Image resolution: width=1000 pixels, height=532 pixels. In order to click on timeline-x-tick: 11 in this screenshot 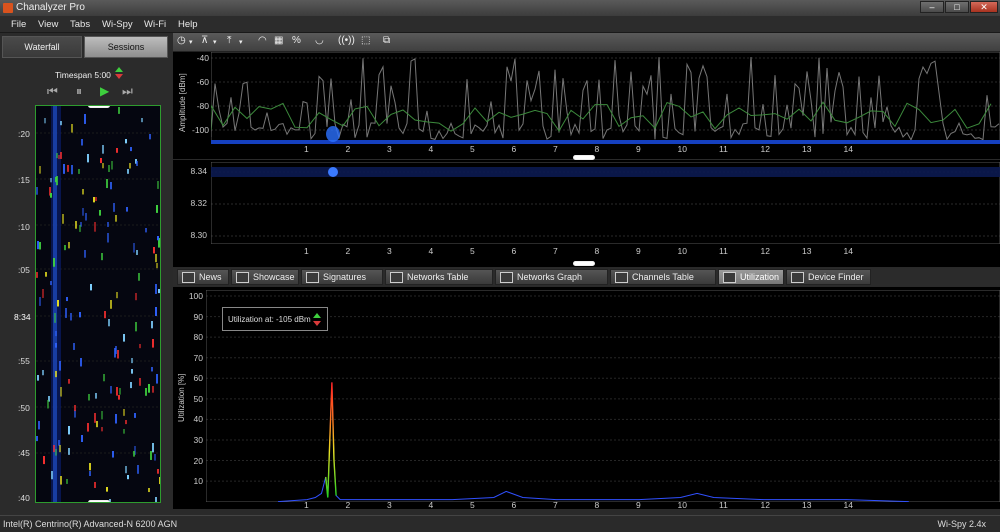, I will do `click(723, 251)`.